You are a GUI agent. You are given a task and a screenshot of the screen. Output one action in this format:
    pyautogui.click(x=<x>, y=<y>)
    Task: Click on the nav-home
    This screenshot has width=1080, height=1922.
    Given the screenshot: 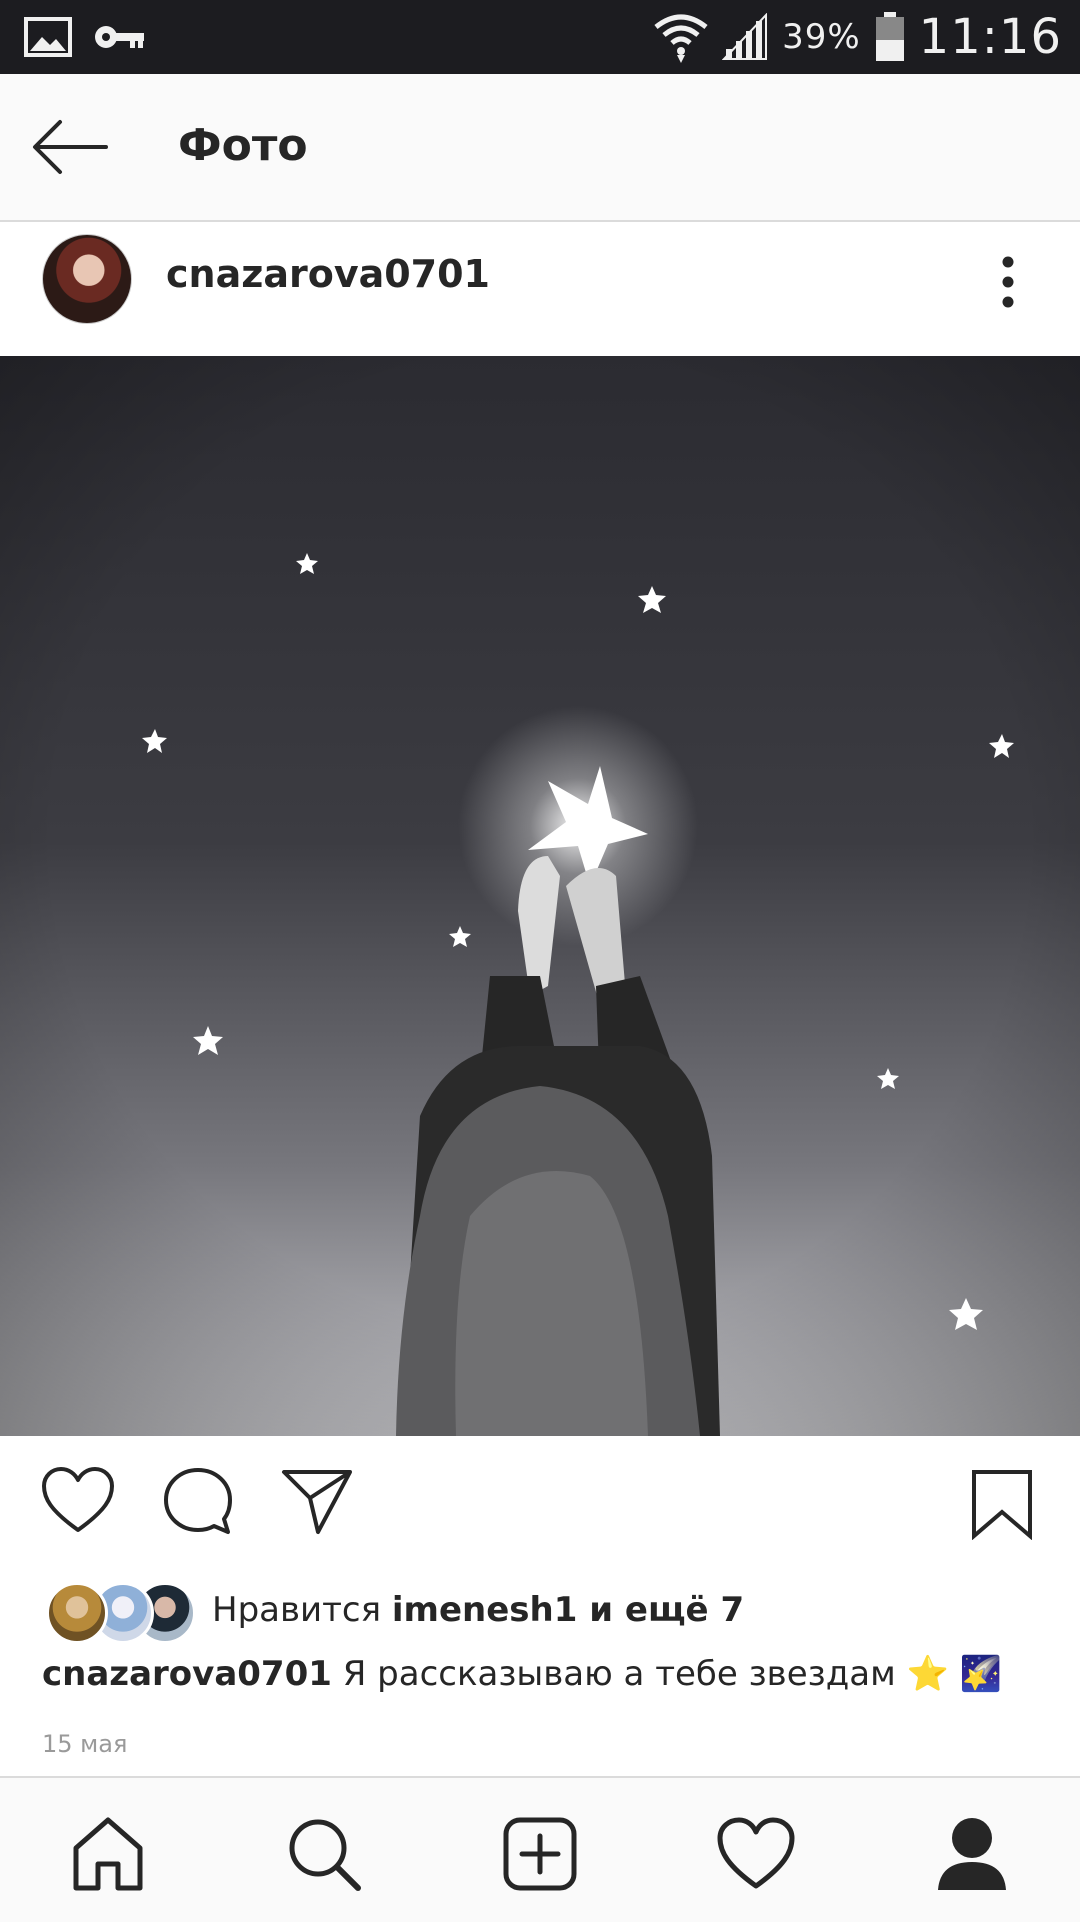 What is the action you would take?
    pyautogui.click(x=108, y=1854)
    